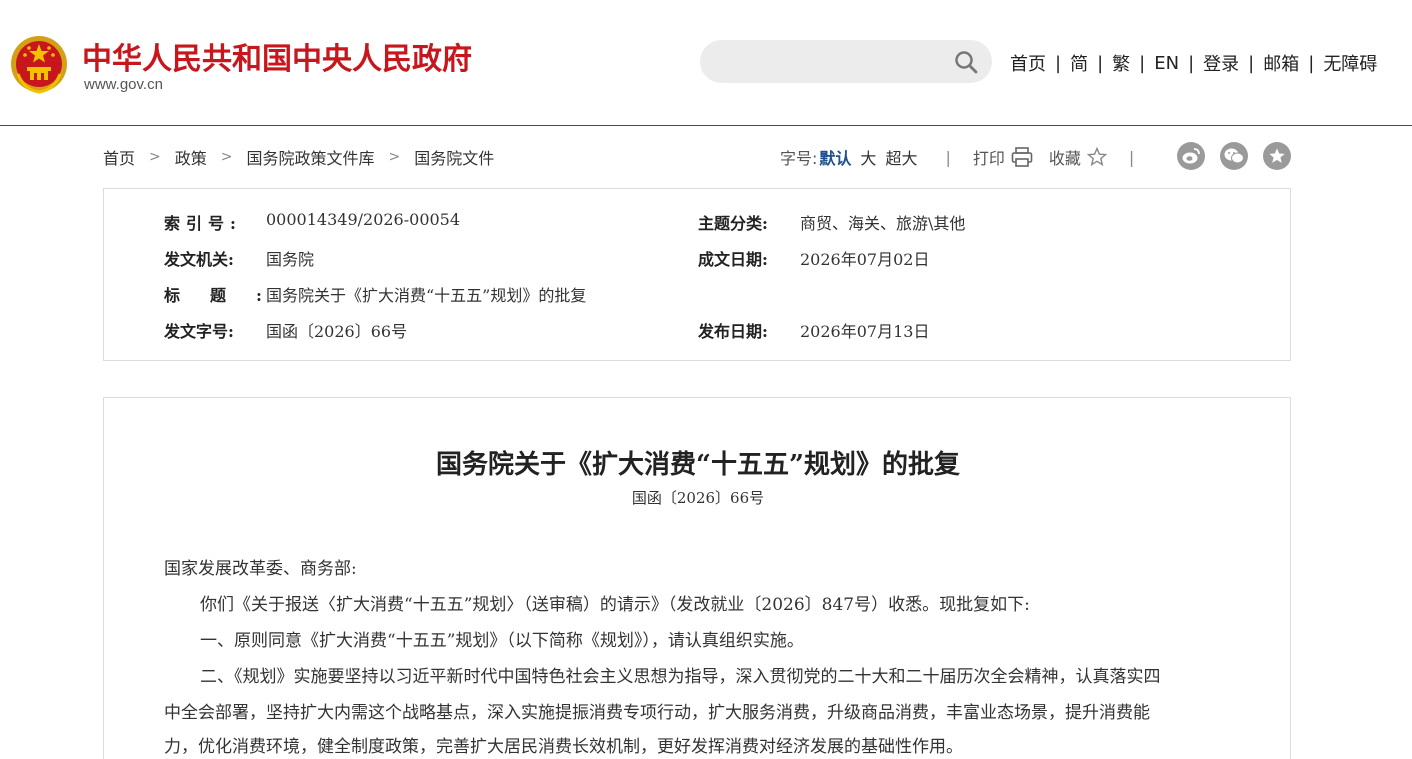 The image size is (1412, 759). I want to click on favorite-button: 收藏, so click(1078, 157).